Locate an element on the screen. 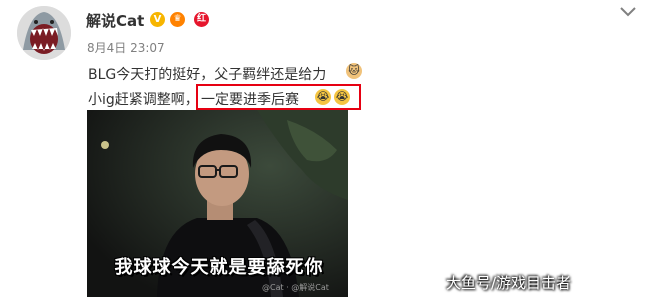 This screenshot has width=653, height=305. crown-badge-icon: ♛ is located at coordinates (177, 19).